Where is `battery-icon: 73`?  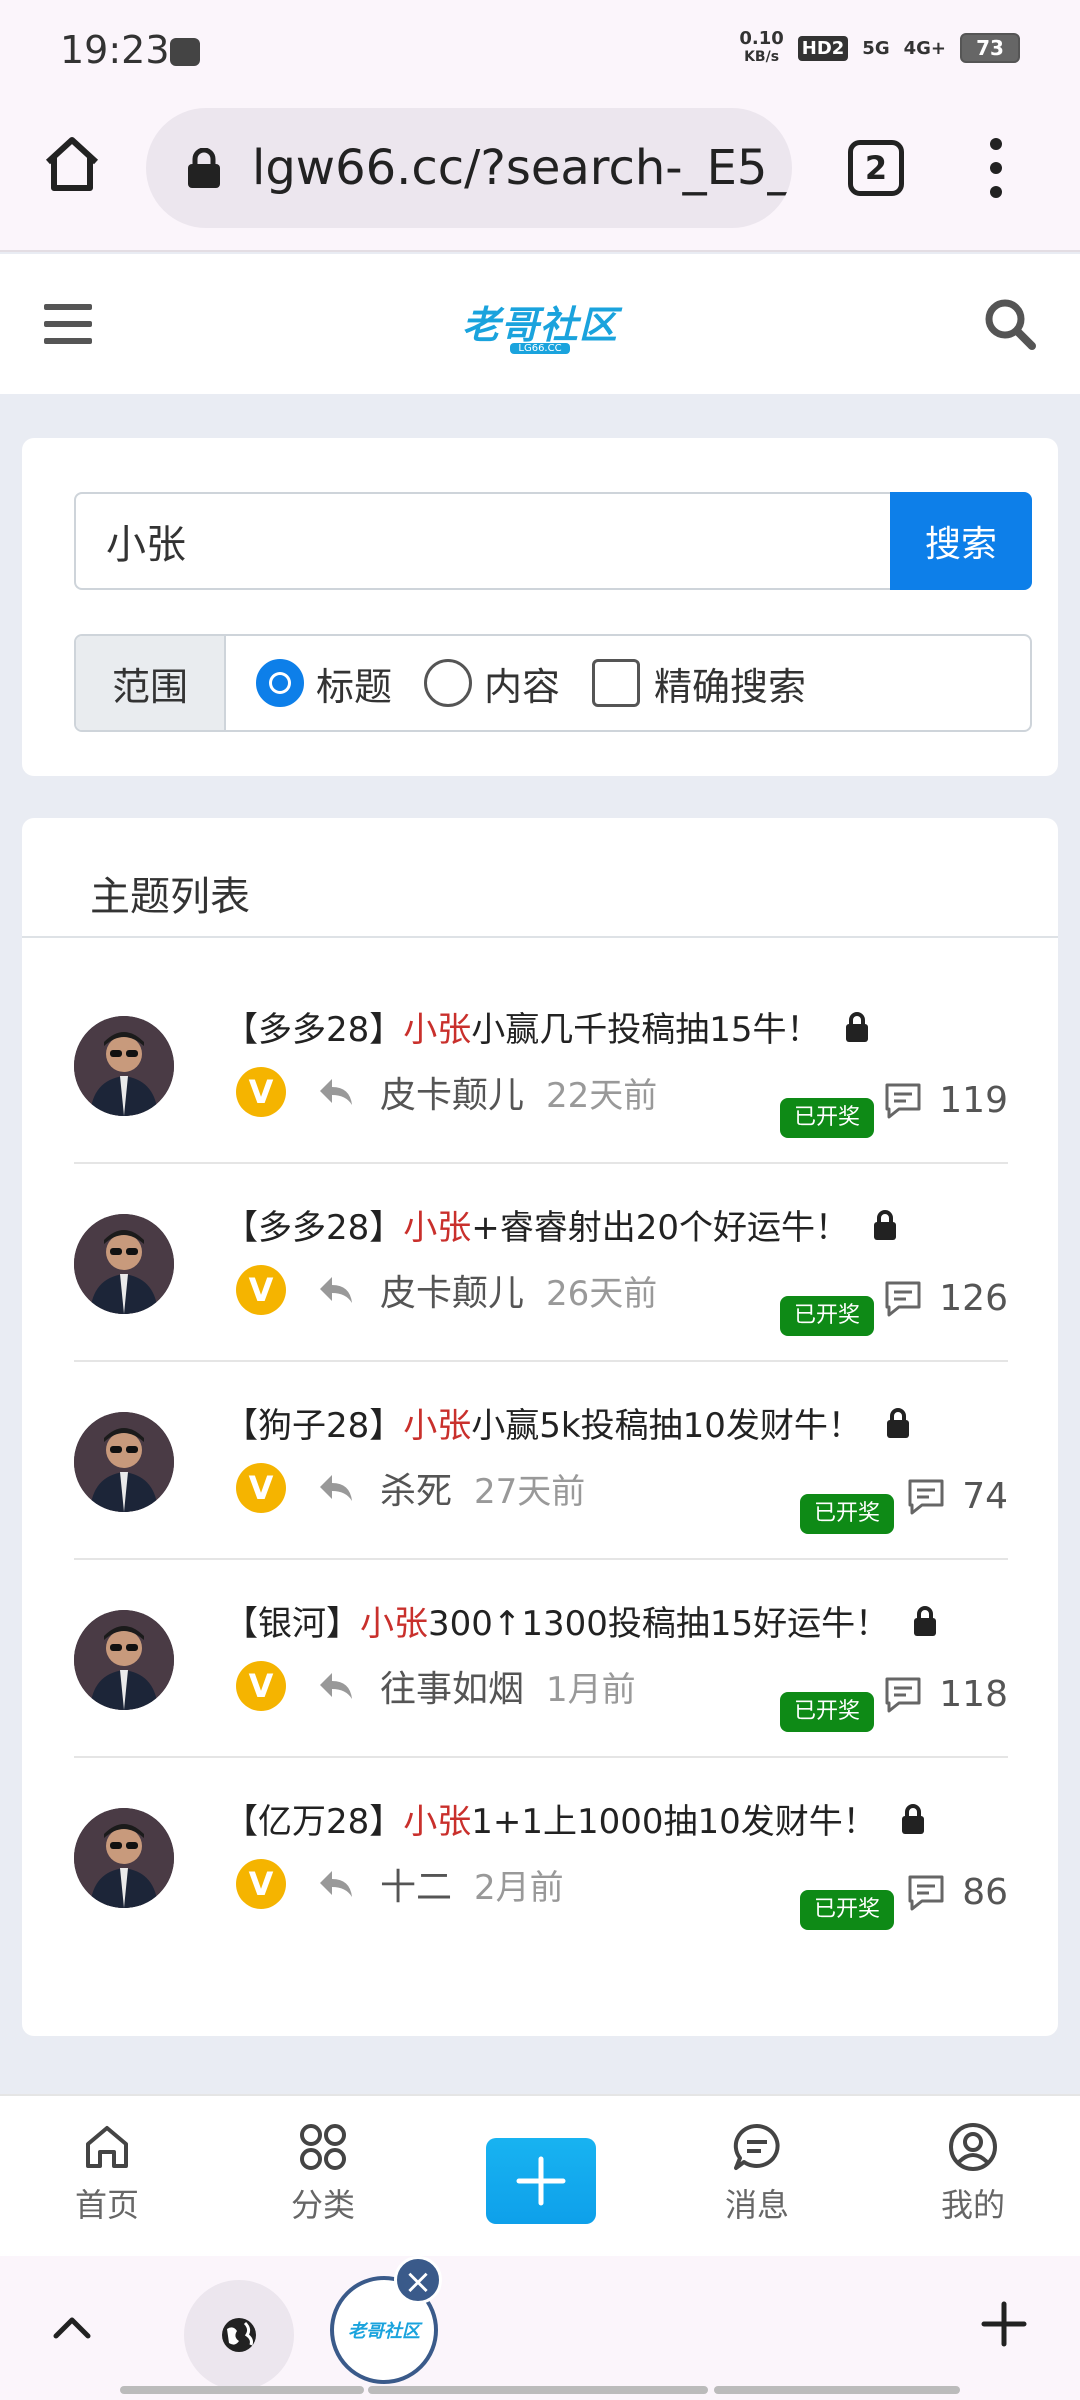 battery-icon: 73 is located at coordinates (990, 48).